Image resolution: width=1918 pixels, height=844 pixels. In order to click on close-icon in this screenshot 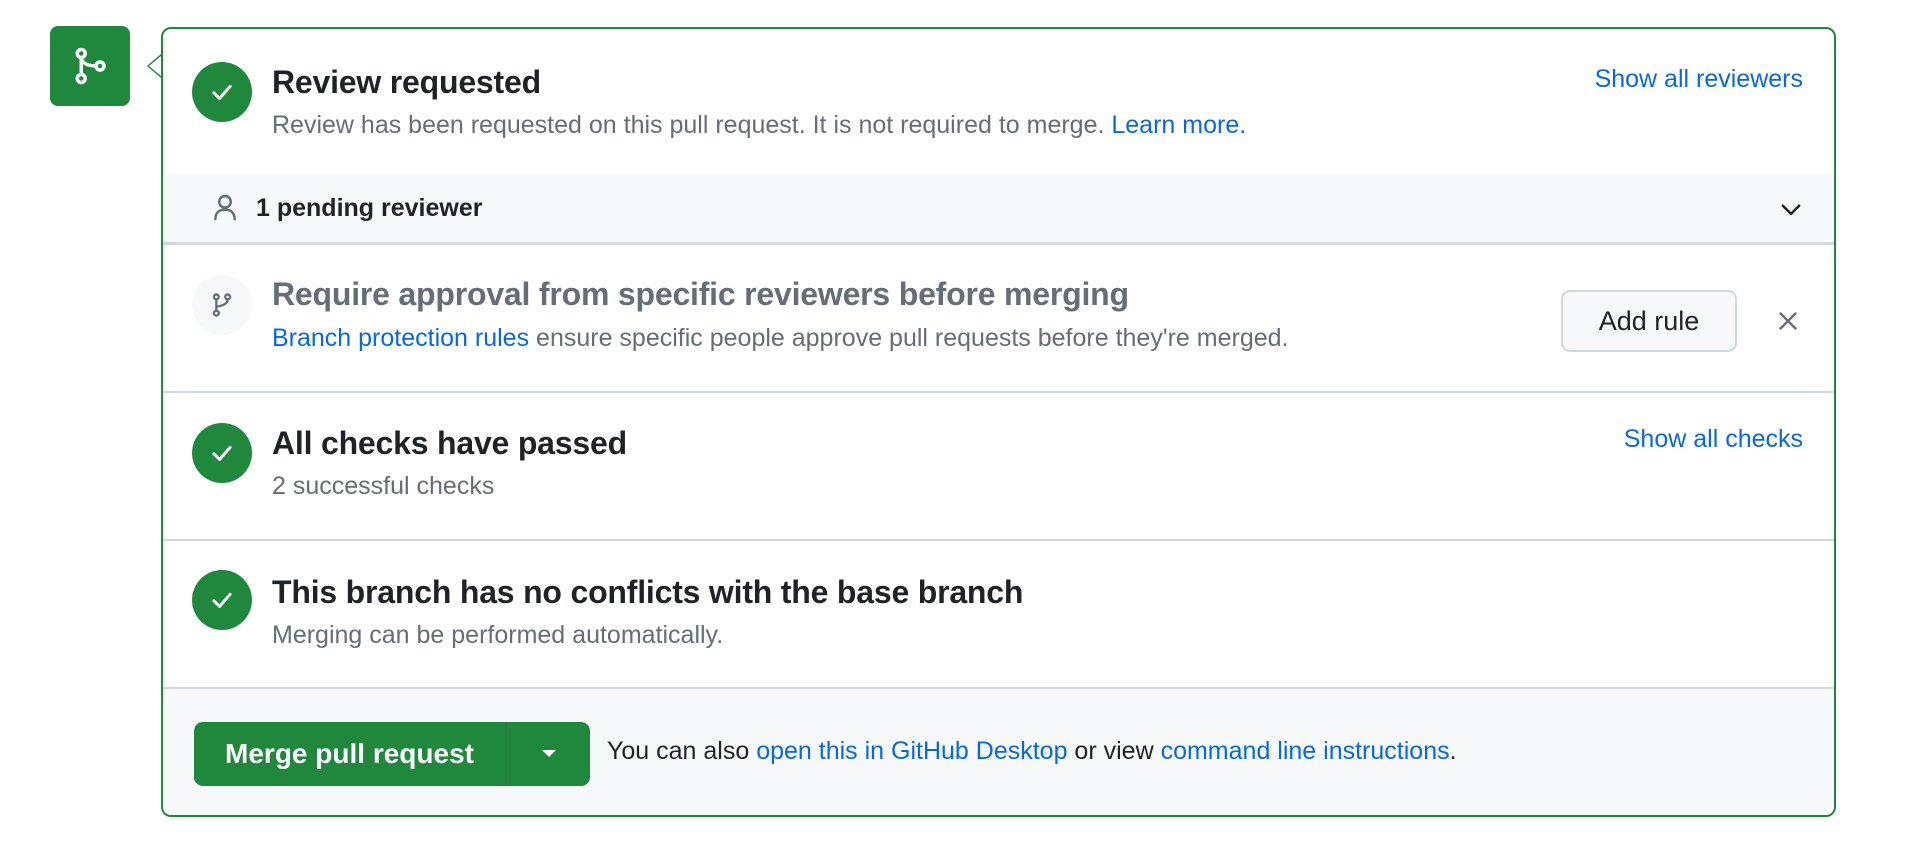, I will do `click(1788, 321)`.